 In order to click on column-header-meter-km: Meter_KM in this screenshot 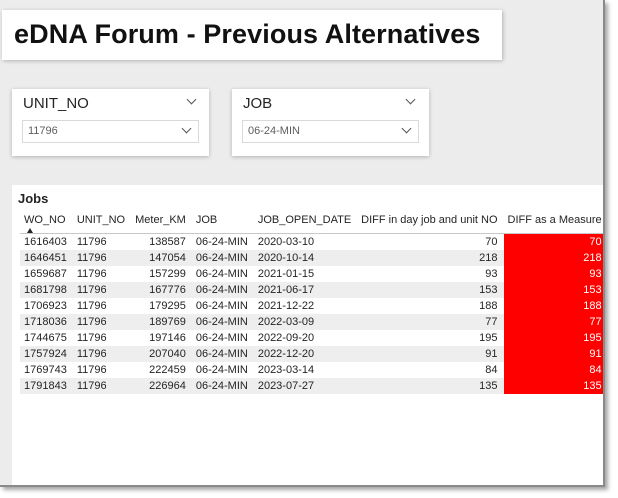, I will do `click(161, 221)`.